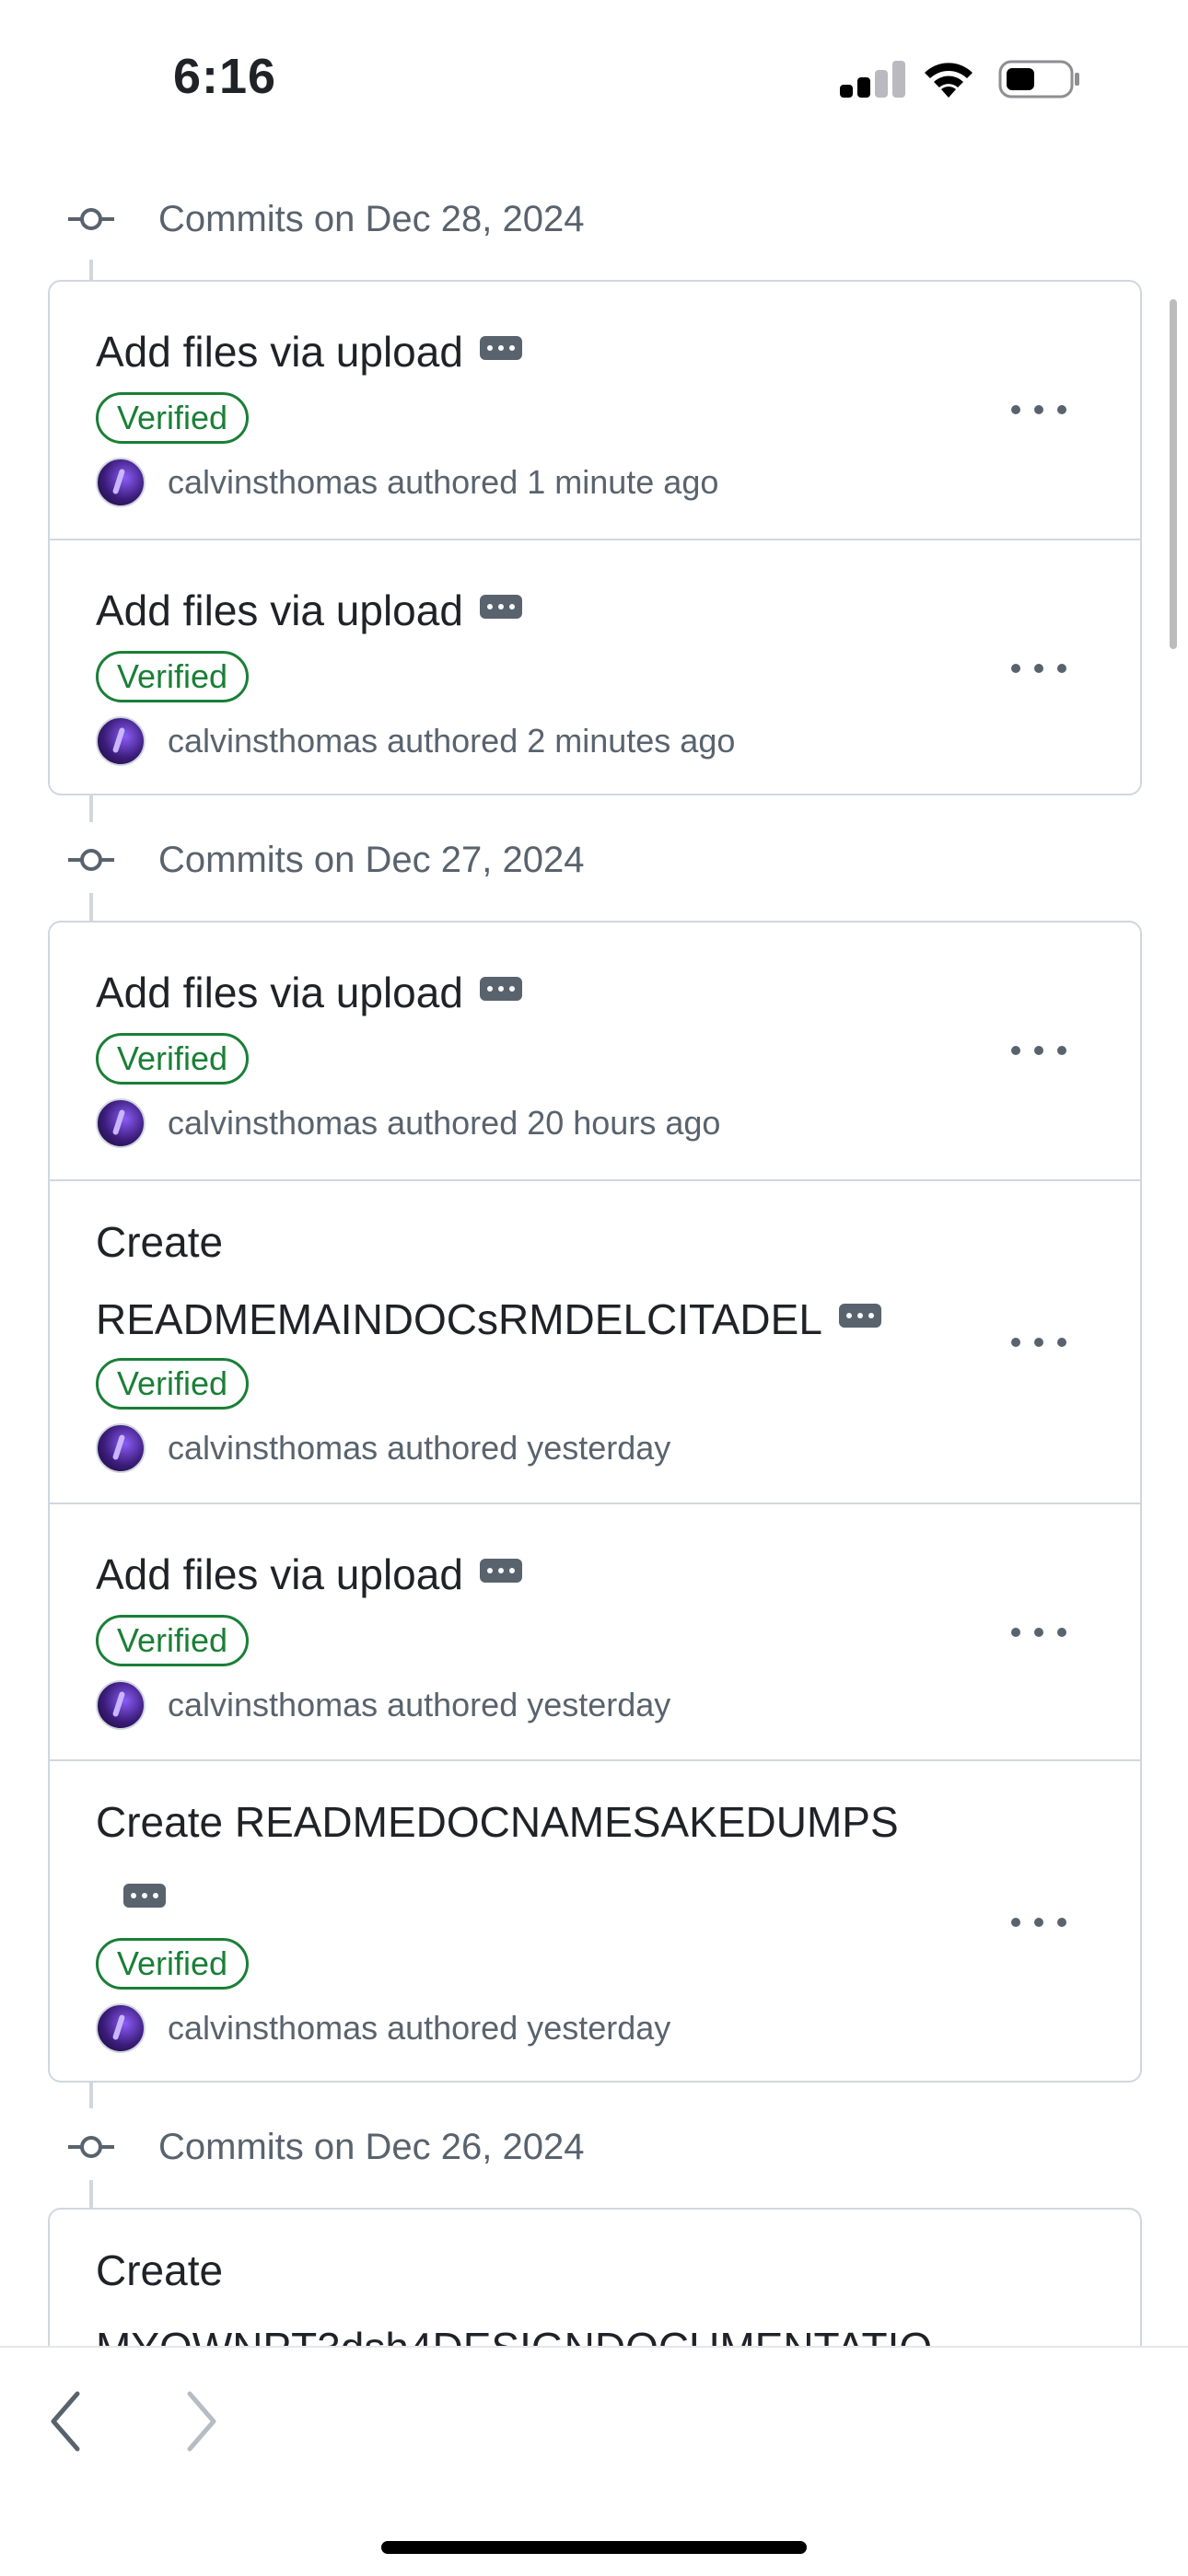  I want to click on author-text: calvinsthomas authored 2 minutes ago, so click(452, 741).